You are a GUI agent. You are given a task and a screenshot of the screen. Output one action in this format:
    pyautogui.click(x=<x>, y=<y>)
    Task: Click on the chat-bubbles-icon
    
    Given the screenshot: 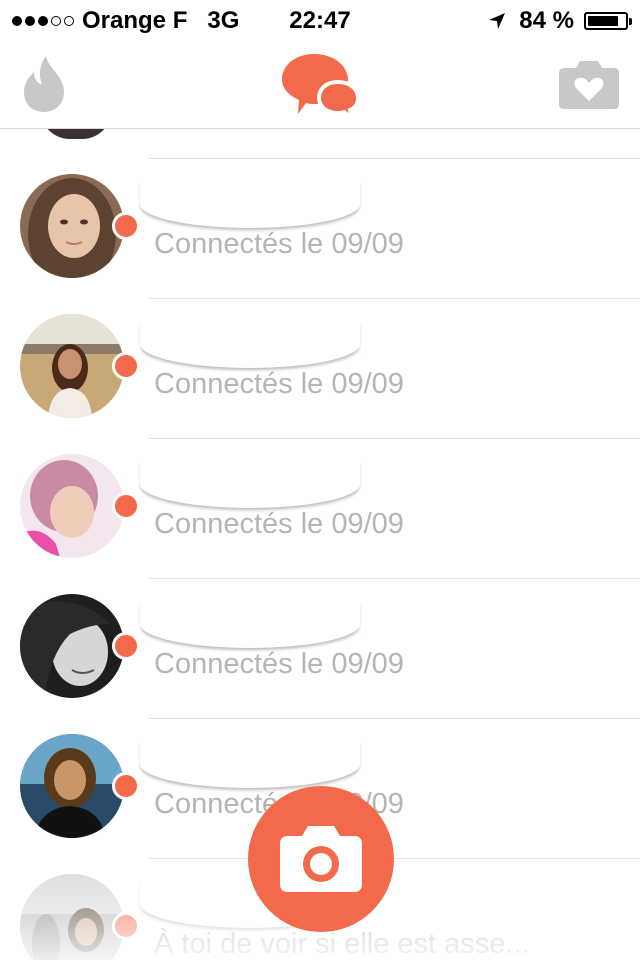 What is the action you would take?
    pyautogui.click(x=320, y=86)
    